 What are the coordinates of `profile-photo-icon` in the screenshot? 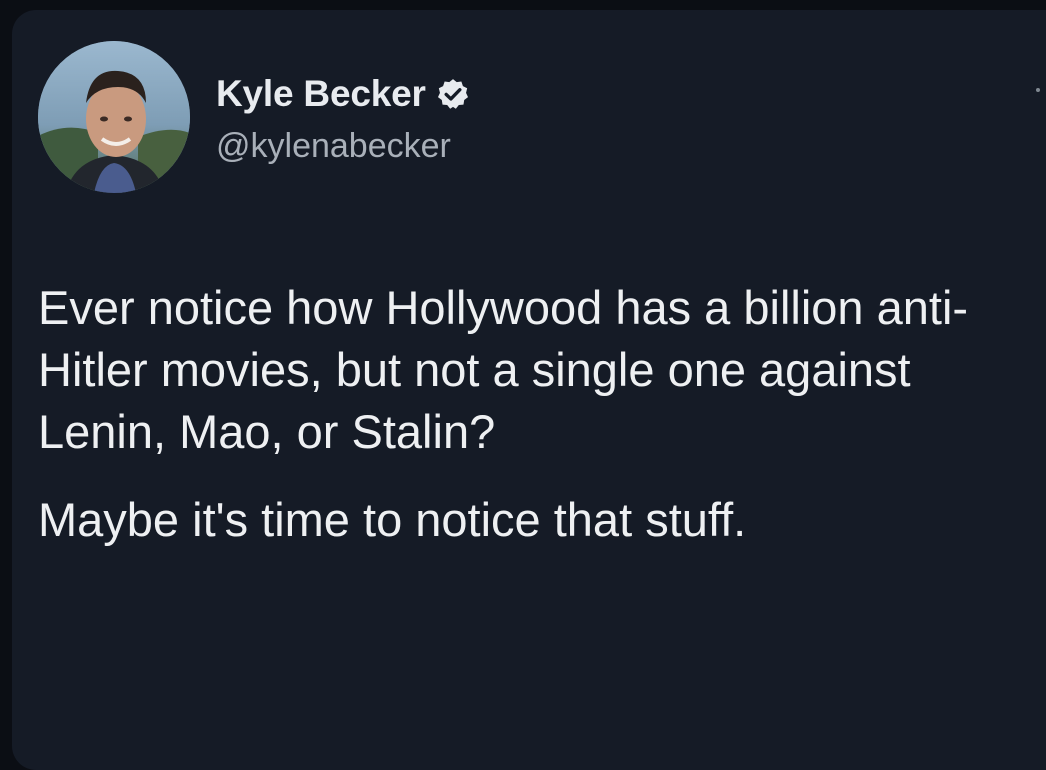 It's located at (114, 117).